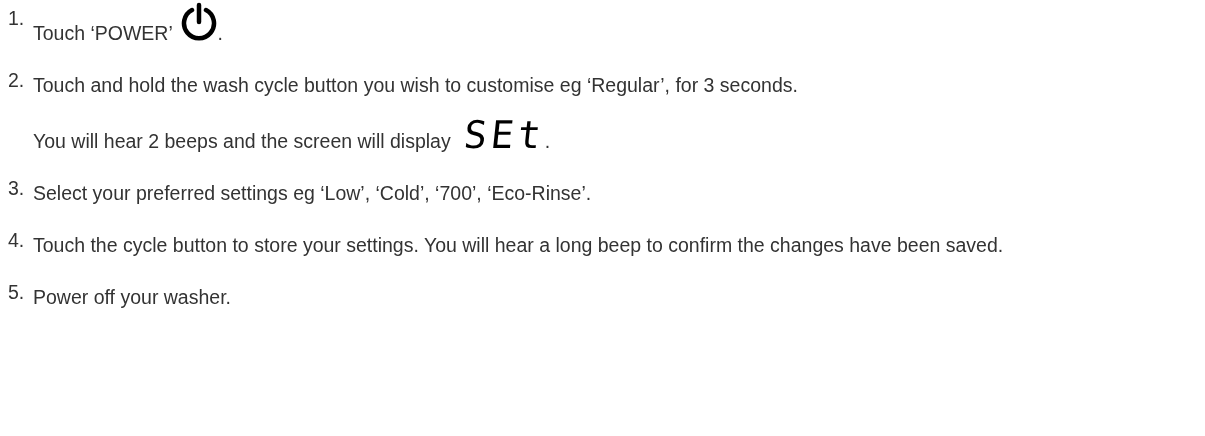 The width and height of the screenshot is (1205, 436). I want to click on display-readout: SEt, so click(504, 135).